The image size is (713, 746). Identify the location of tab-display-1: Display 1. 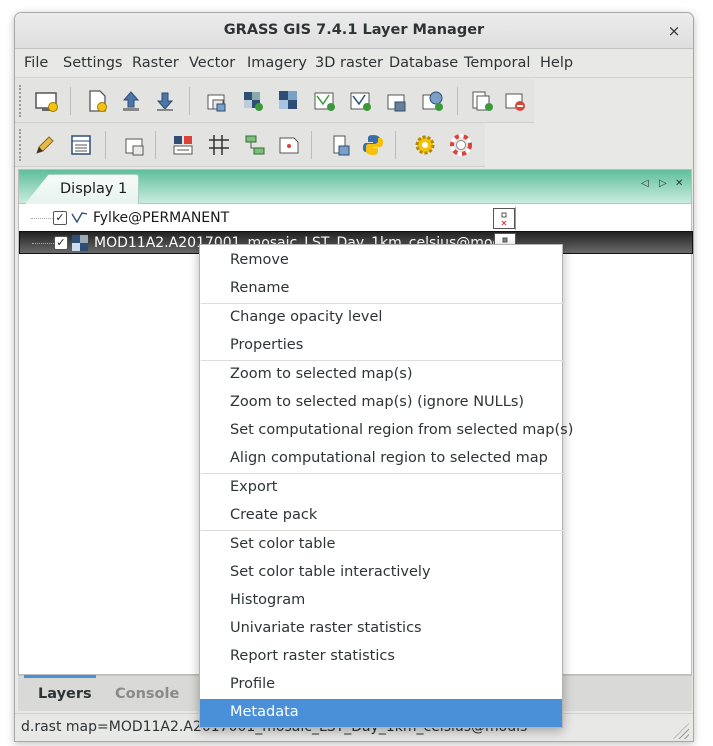
(82, 189).